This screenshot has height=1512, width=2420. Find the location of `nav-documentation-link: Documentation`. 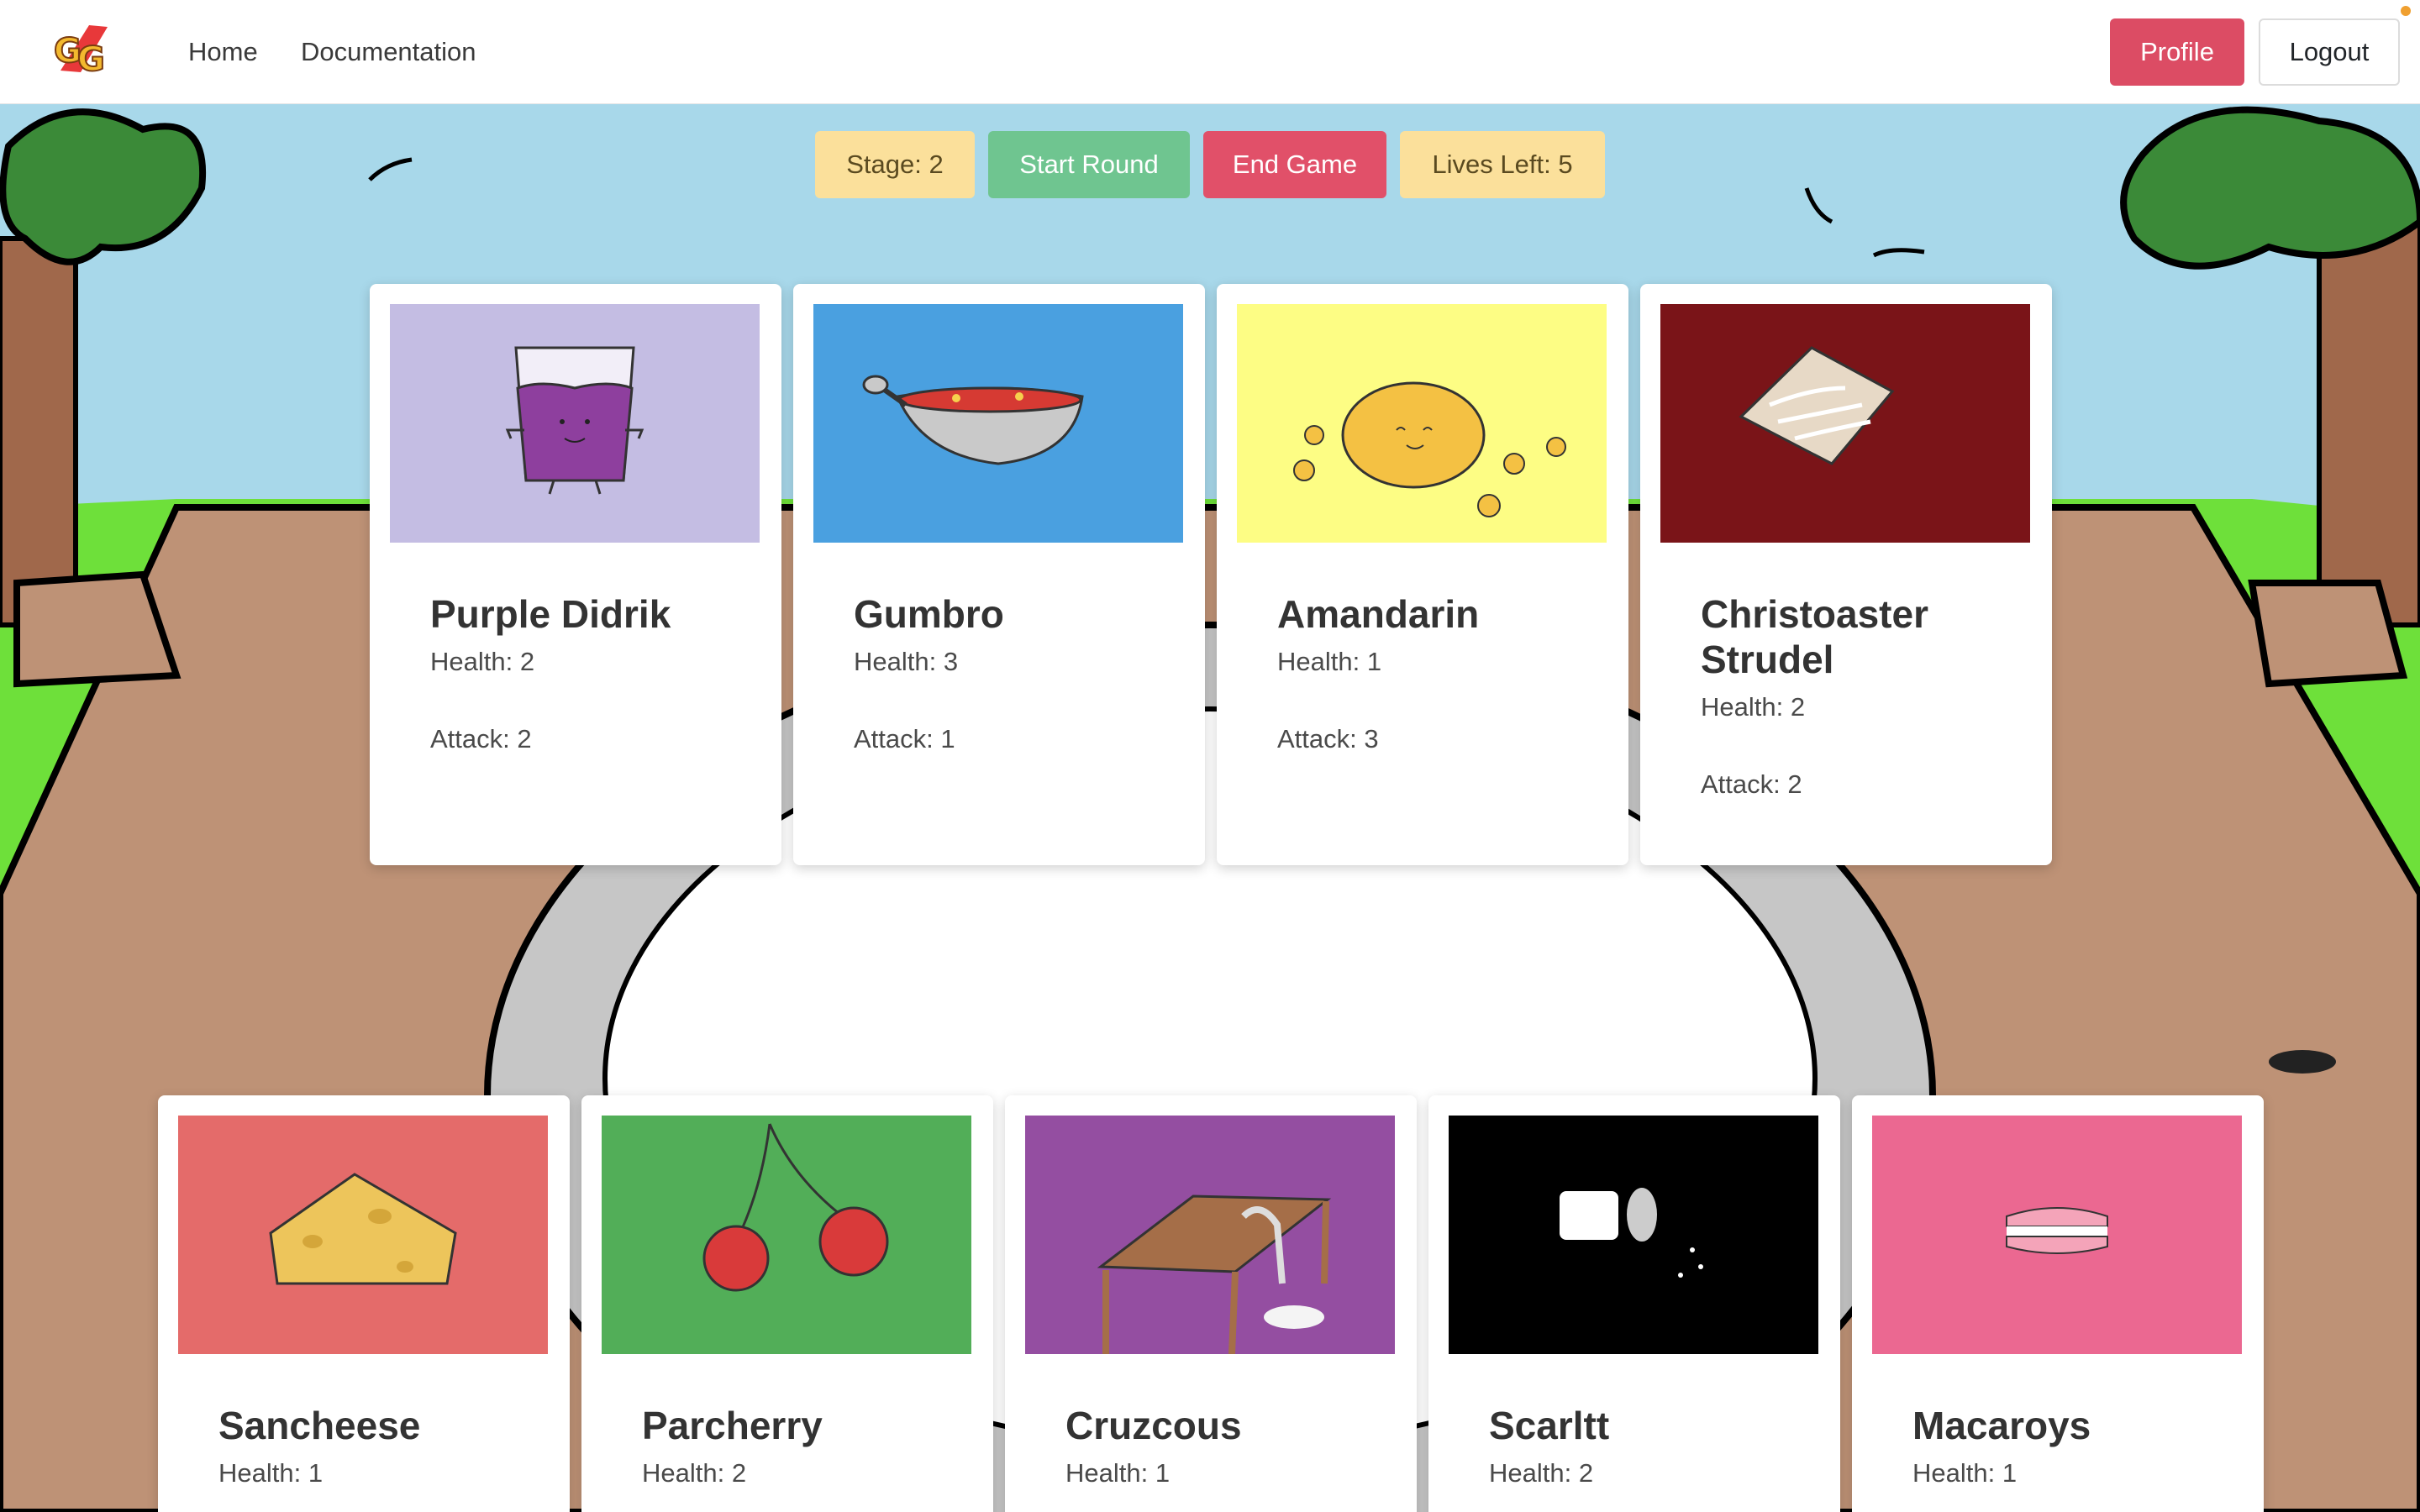

nav-documentation-link: Documentation is located at coordinates (389, 52).